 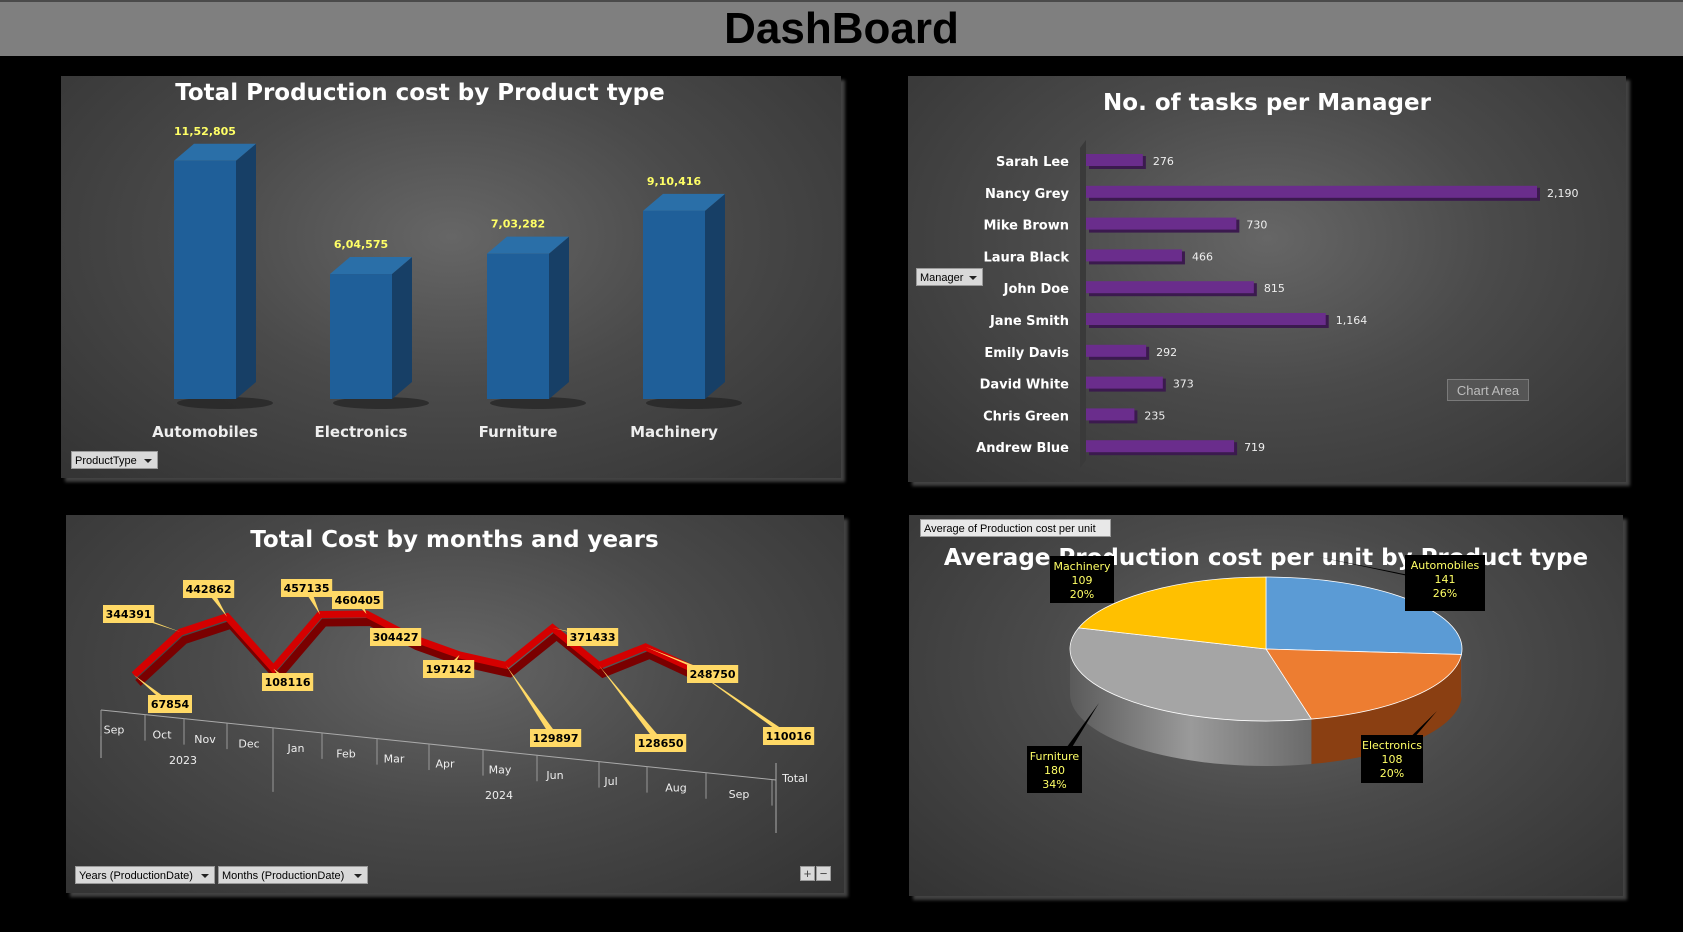 What do you see at coordinates (1022, 448) in the screenshot?
I see `manager-label-andrew-blue: Andrew Blue` at bounding box center [1022, 448].